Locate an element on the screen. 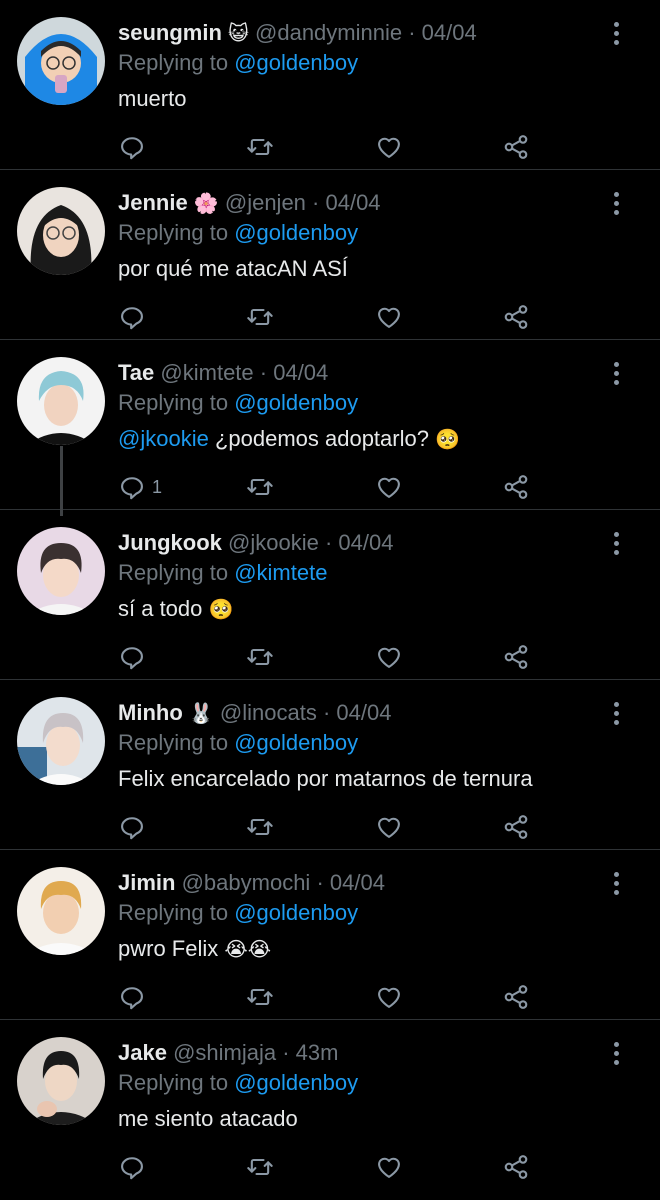 The width and height of the screenshot is (660, 1200). username-handle: @jenjen is located at coordinates (265, 202).